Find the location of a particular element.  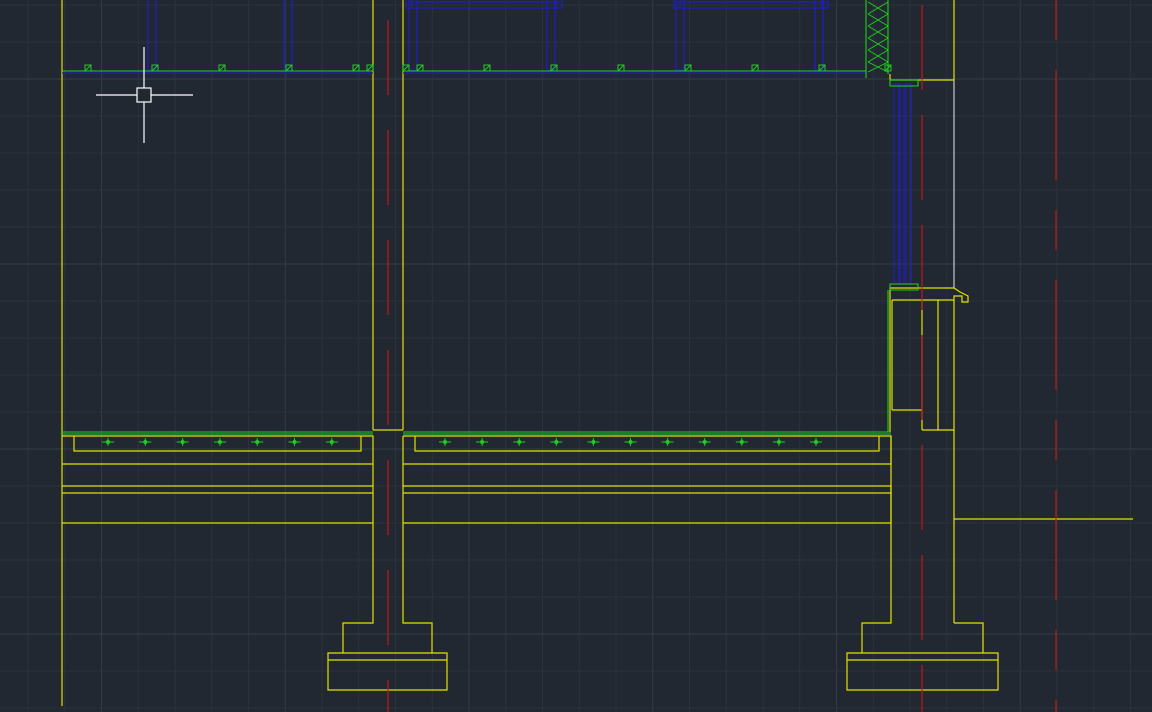

crosshair-pickbox-icon is located at coordinates (144, 95).